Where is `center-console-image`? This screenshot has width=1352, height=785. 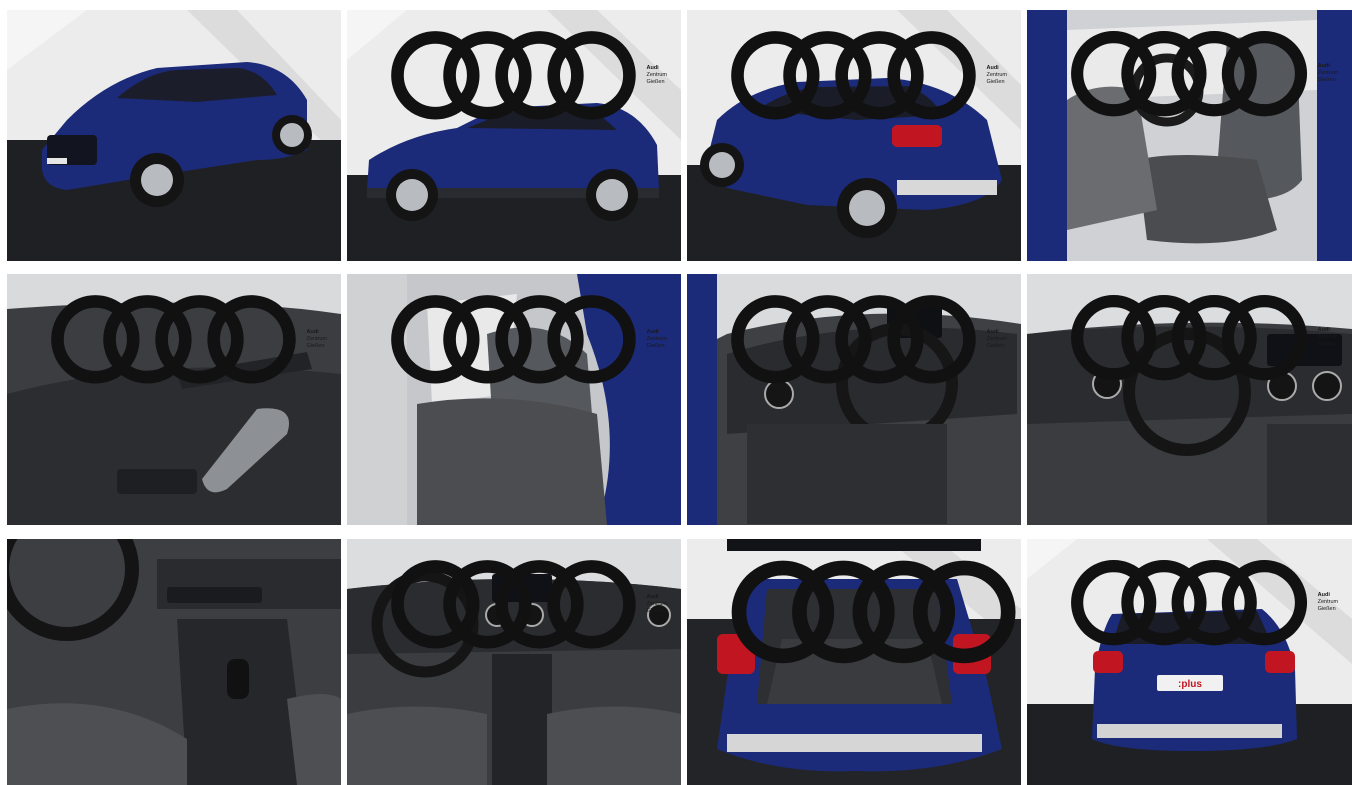
center-console-image is located at coordinates (174, 662).